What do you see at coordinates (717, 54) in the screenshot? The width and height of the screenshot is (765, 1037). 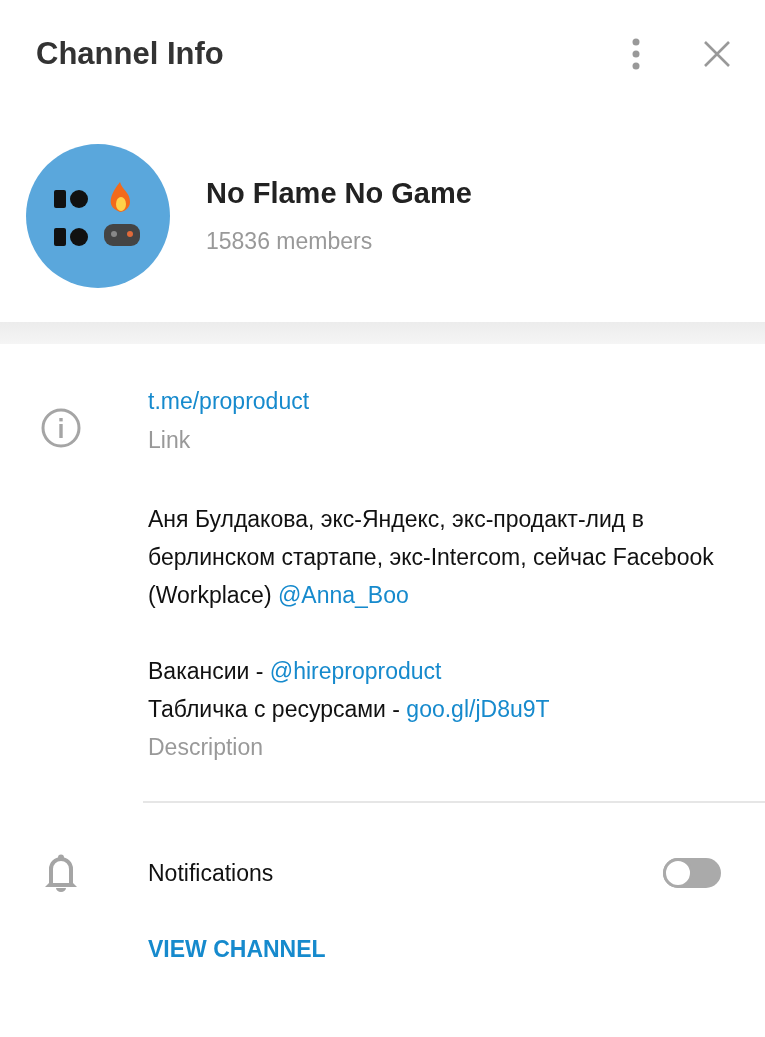 I see `close-icon` at bounding box center [717, 54].